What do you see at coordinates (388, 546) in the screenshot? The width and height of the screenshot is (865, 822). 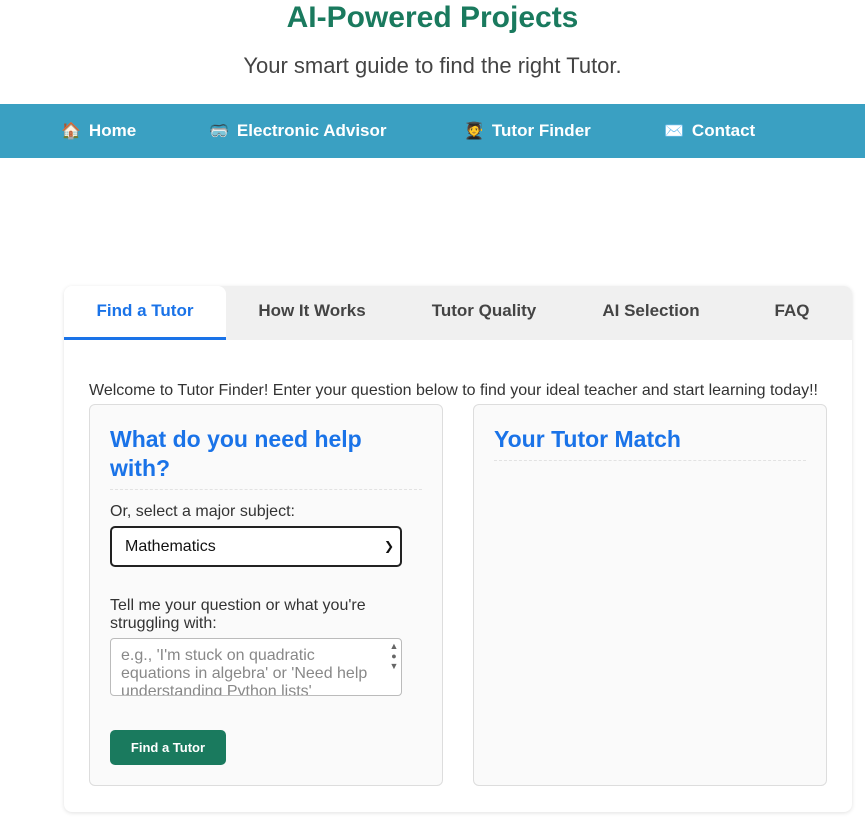 I see `chevron-down-icon: ❯` at bounding box center [388, 546].